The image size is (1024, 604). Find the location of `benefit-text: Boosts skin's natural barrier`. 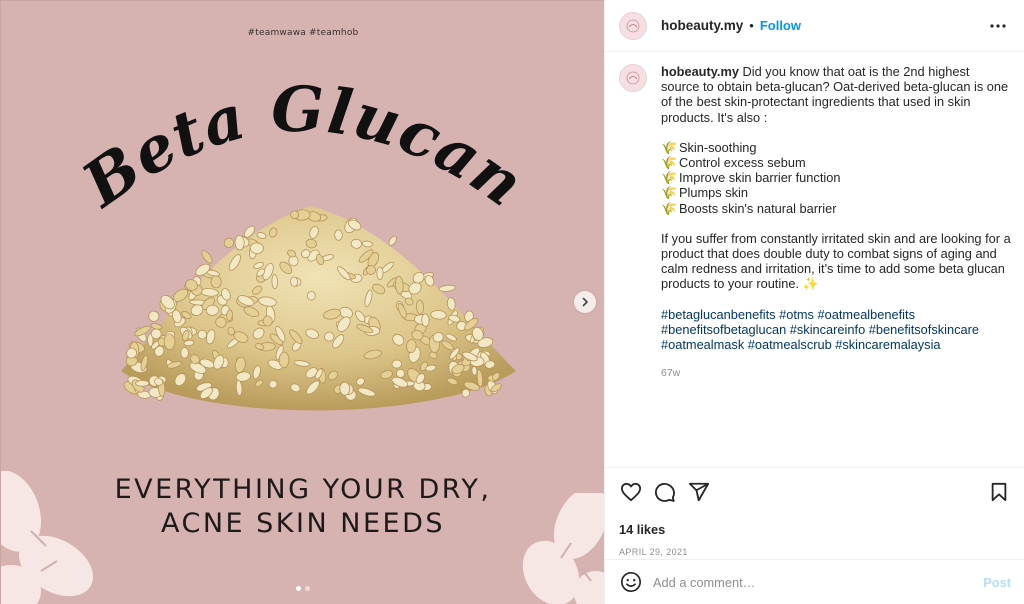

benefit-text: Boosts skin's natural barrier is located at coordinates (758, 208).